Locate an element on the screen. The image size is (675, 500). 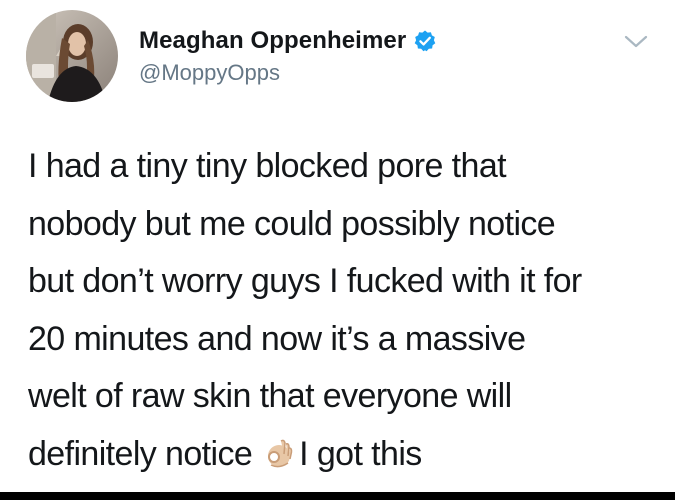
tweet-text-segment: definitely notice is located at coordinates (140, 453).